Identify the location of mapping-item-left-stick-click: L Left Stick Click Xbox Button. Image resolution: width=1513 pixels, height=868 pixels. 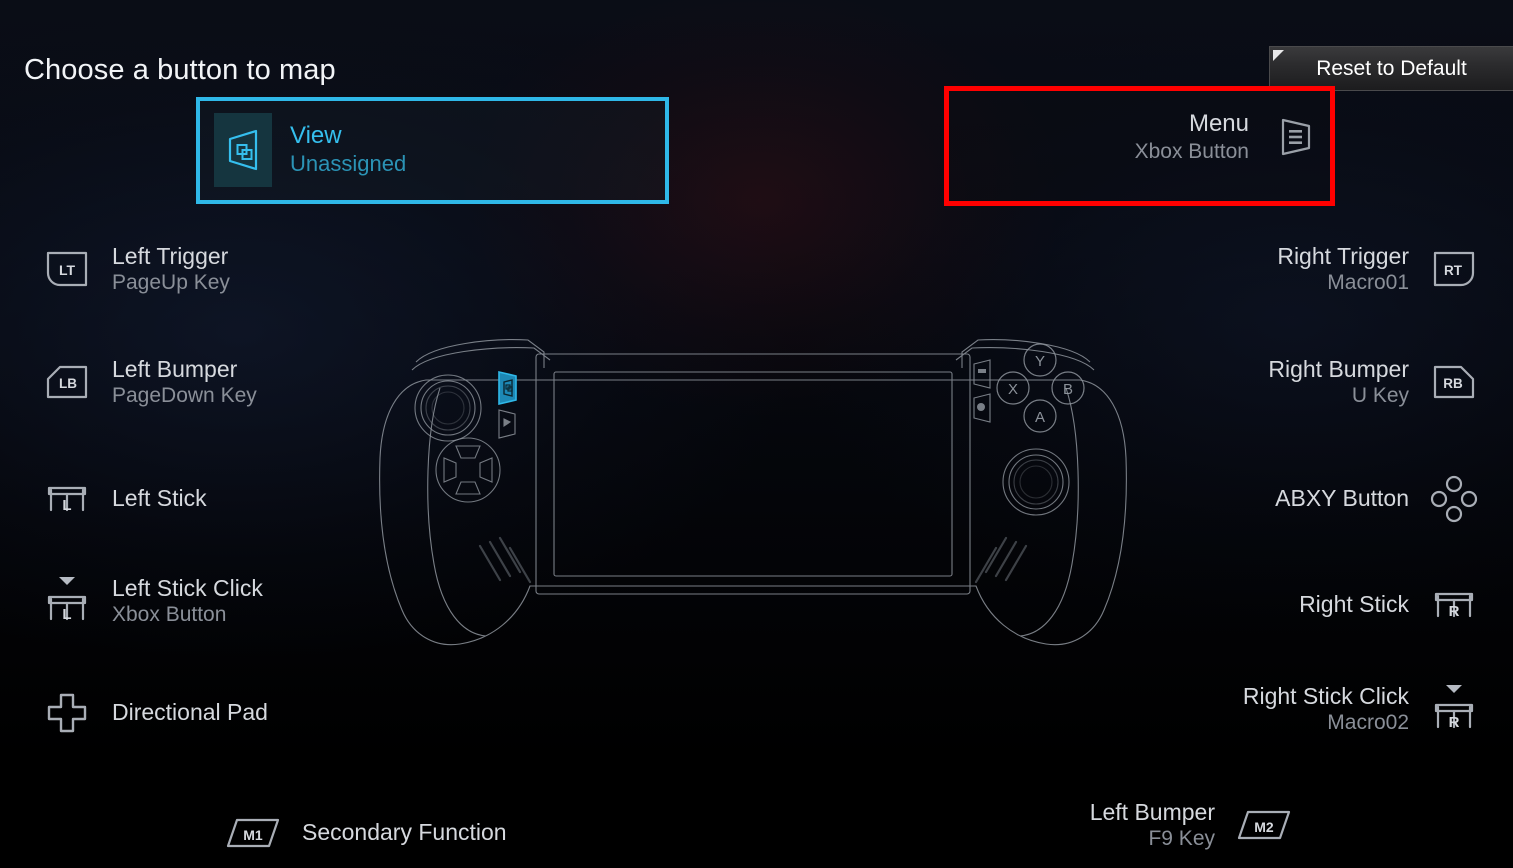
(151, 601).